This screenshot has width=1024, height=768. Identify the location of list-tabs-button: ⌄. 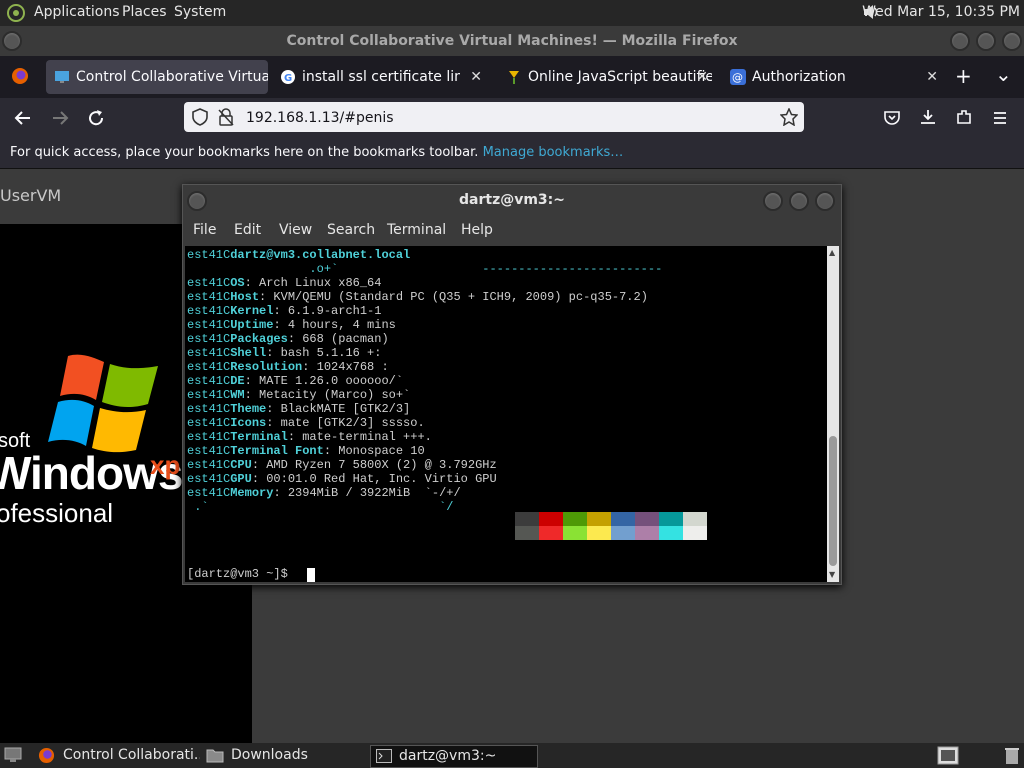
(1003, 74).